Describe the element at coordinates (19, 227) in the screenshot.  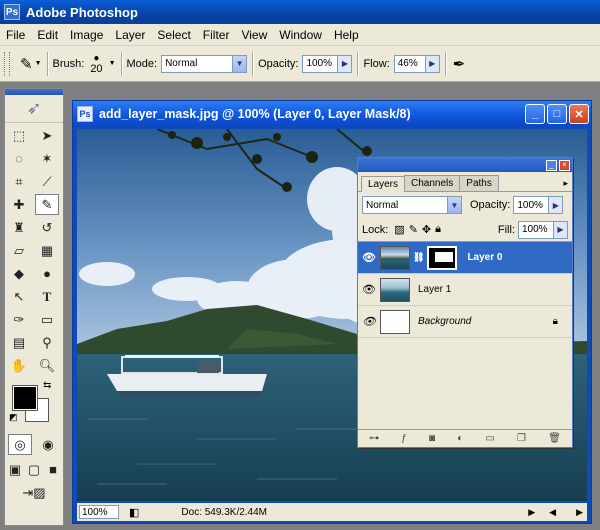
I see `clone-stamp-tool-icon: ♜` at that location.